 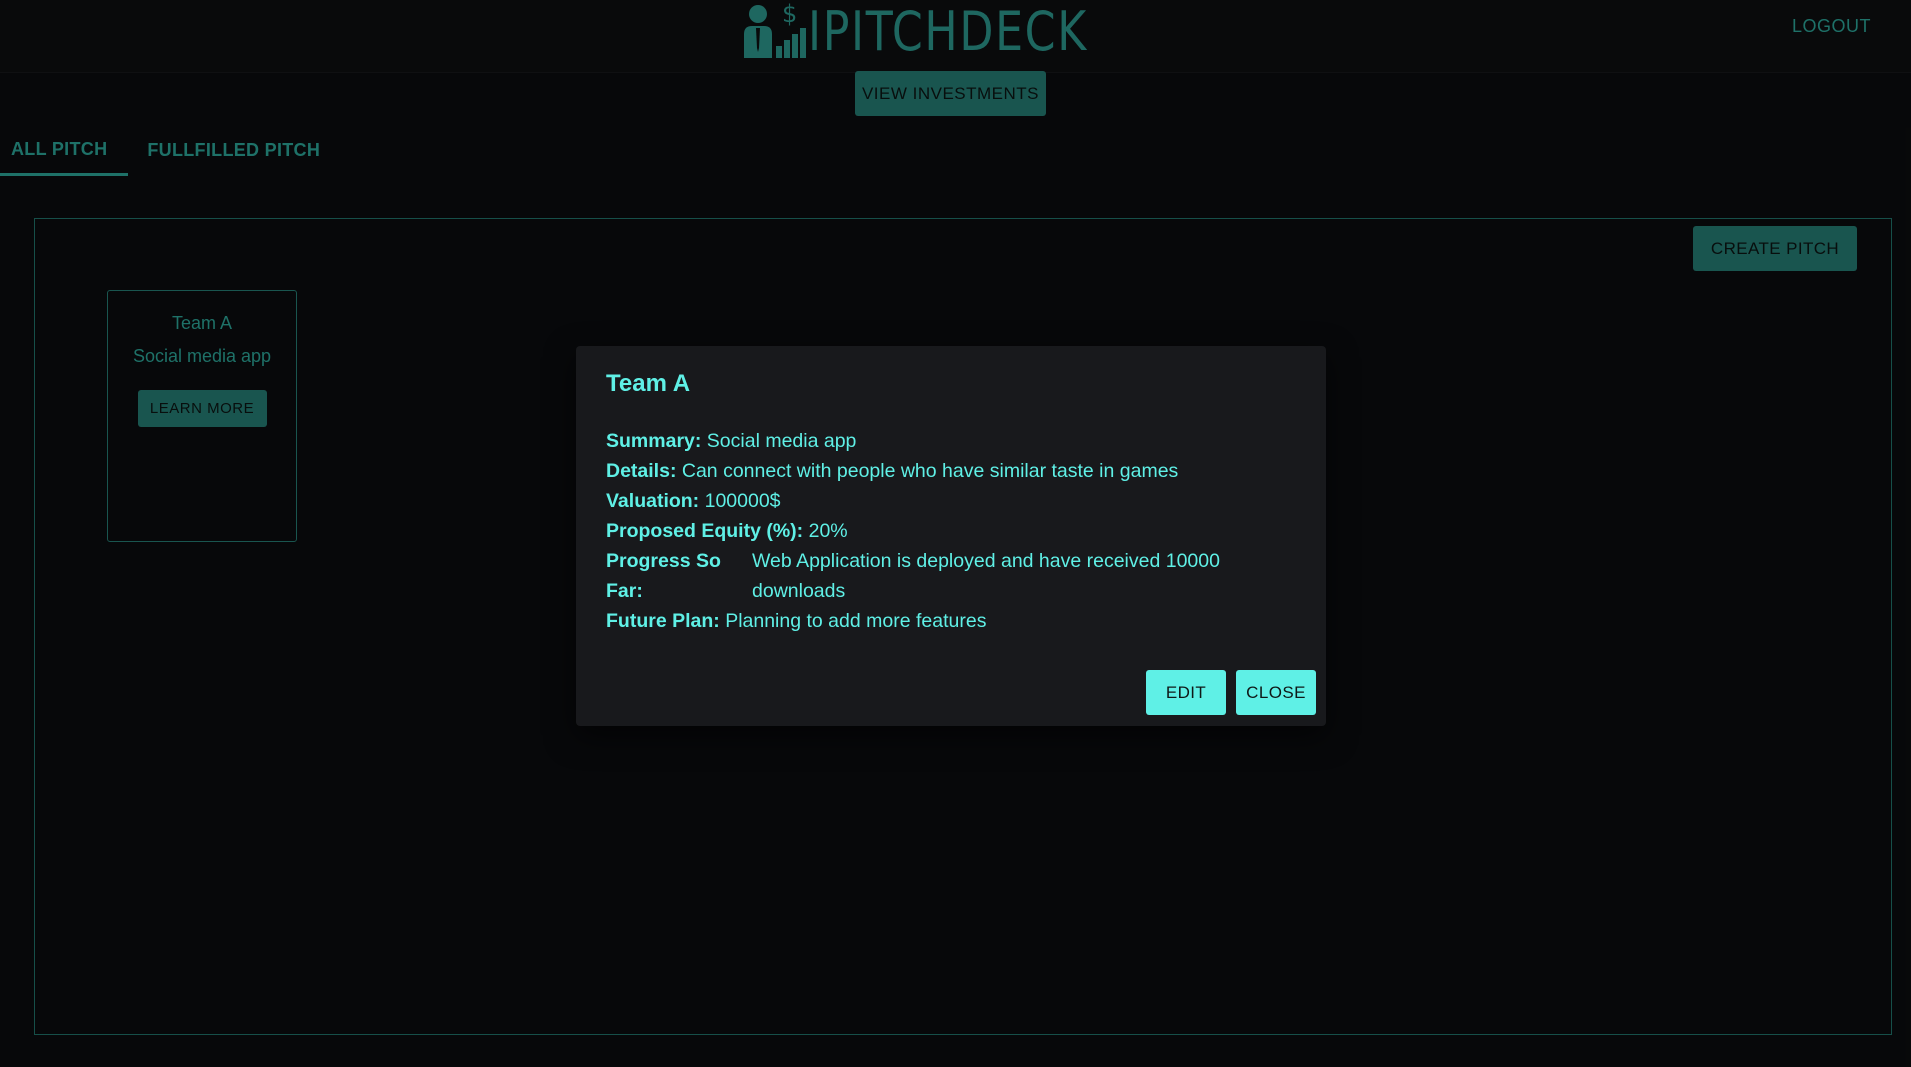 What do you see at coordinates (648, 383) in the screenshot?
I see `dialog-title: Team A` at bounding box center [648, 383].